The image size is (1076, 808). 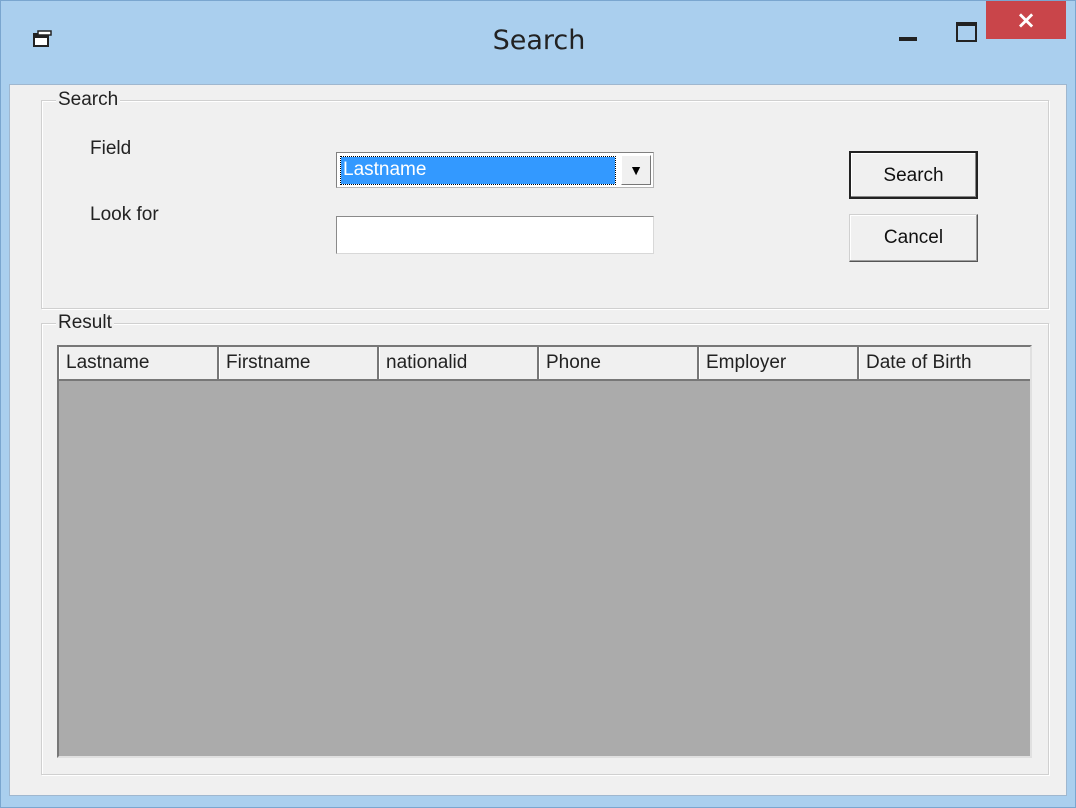 What do you see at coordinates (619, 363) in the screenshot?
I see `column-header-phone: Phone` at bounding box center [619, 363].